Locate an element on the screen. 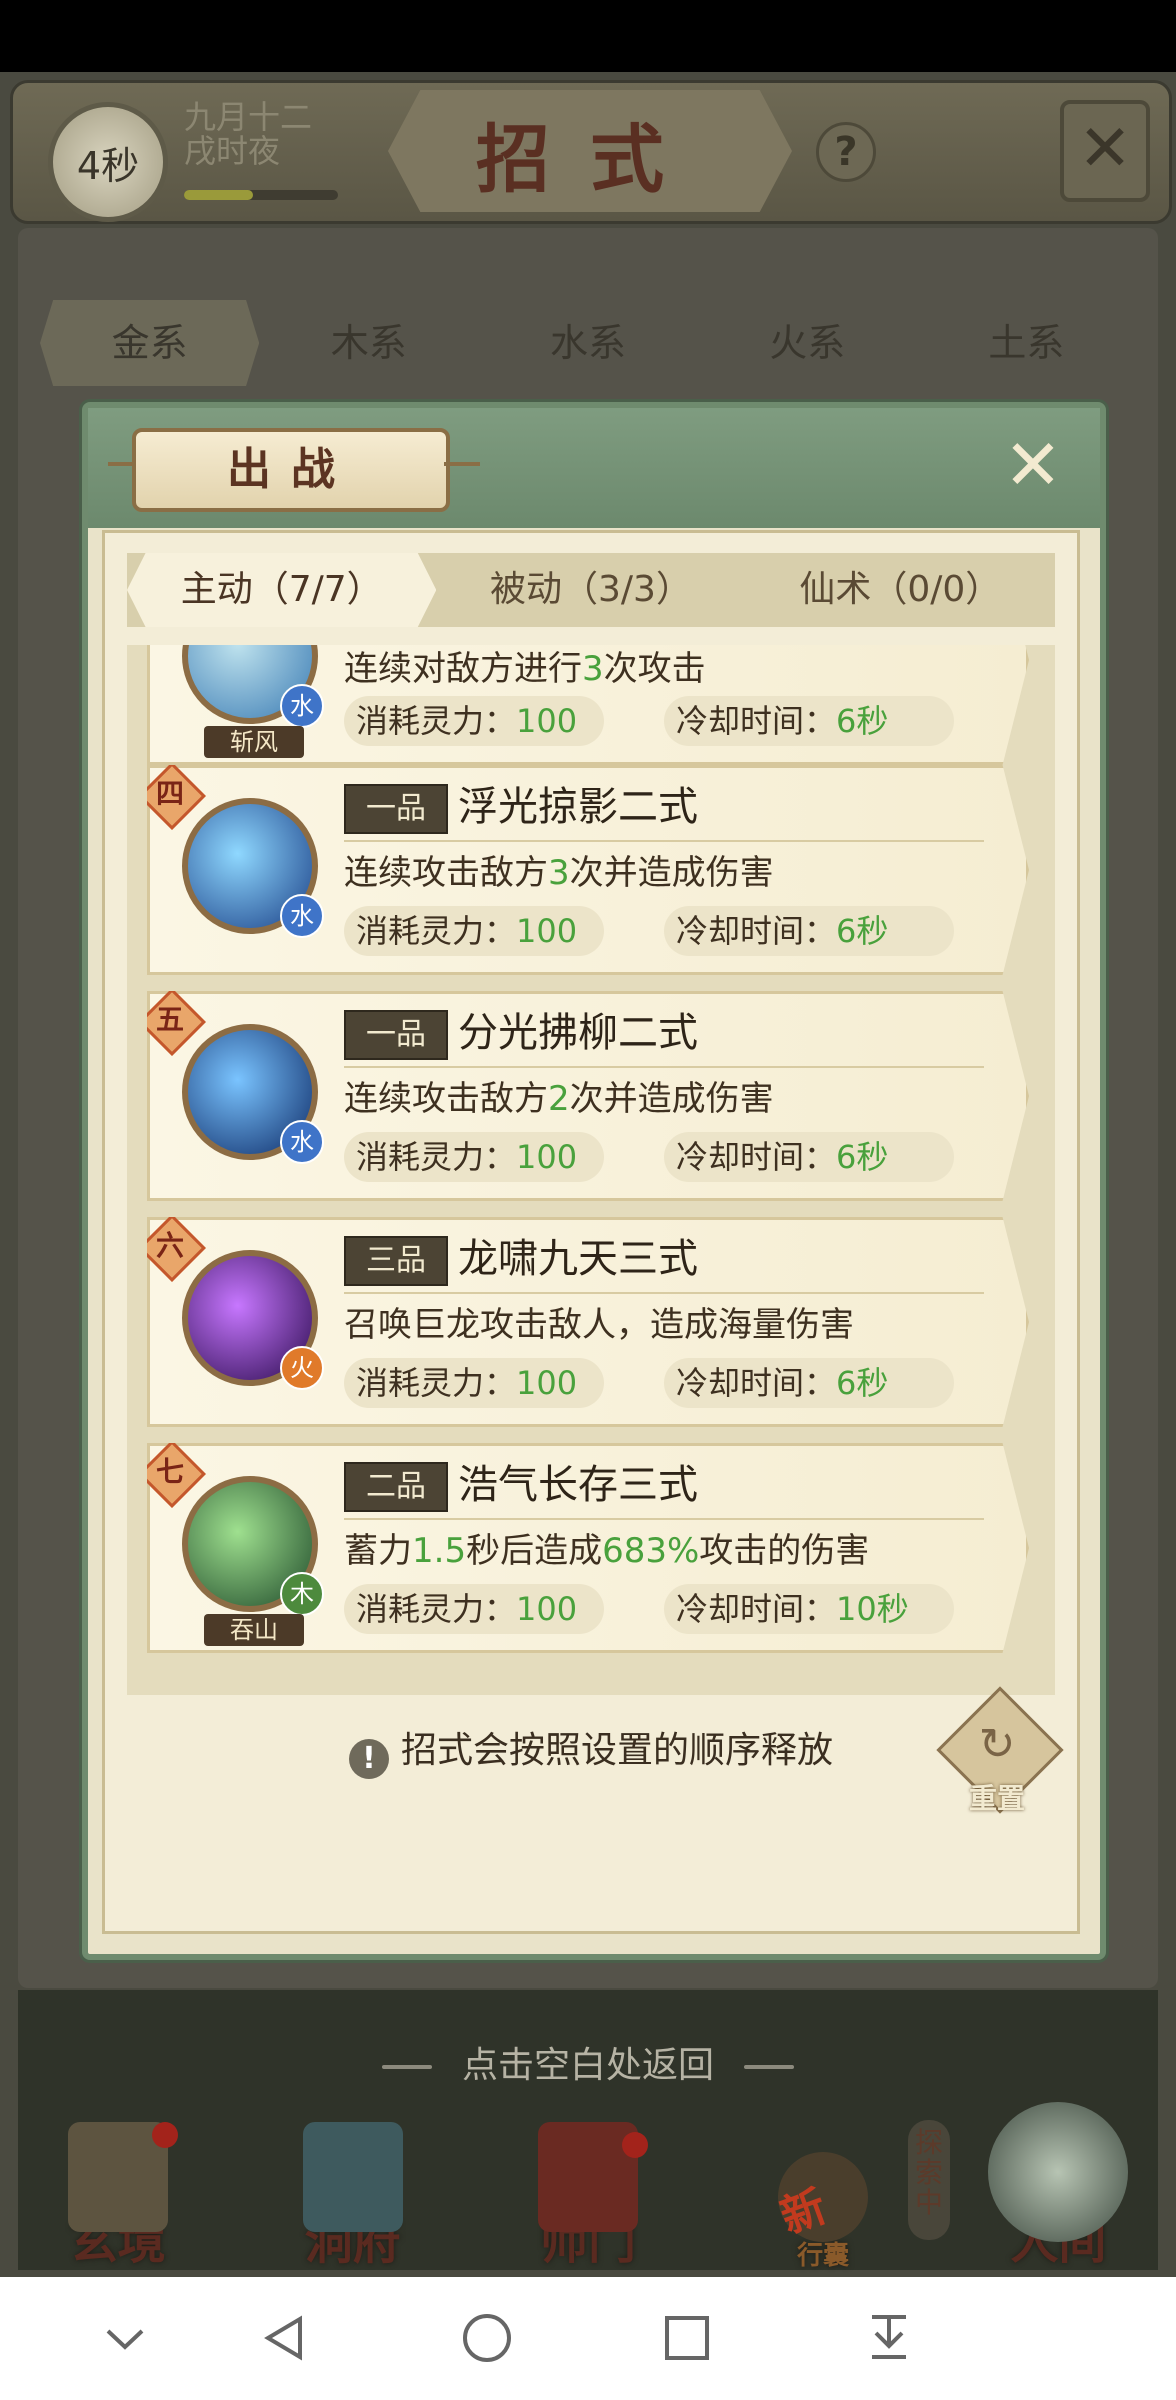  rank-badge: 七 is located at coordinates (176, 1475).